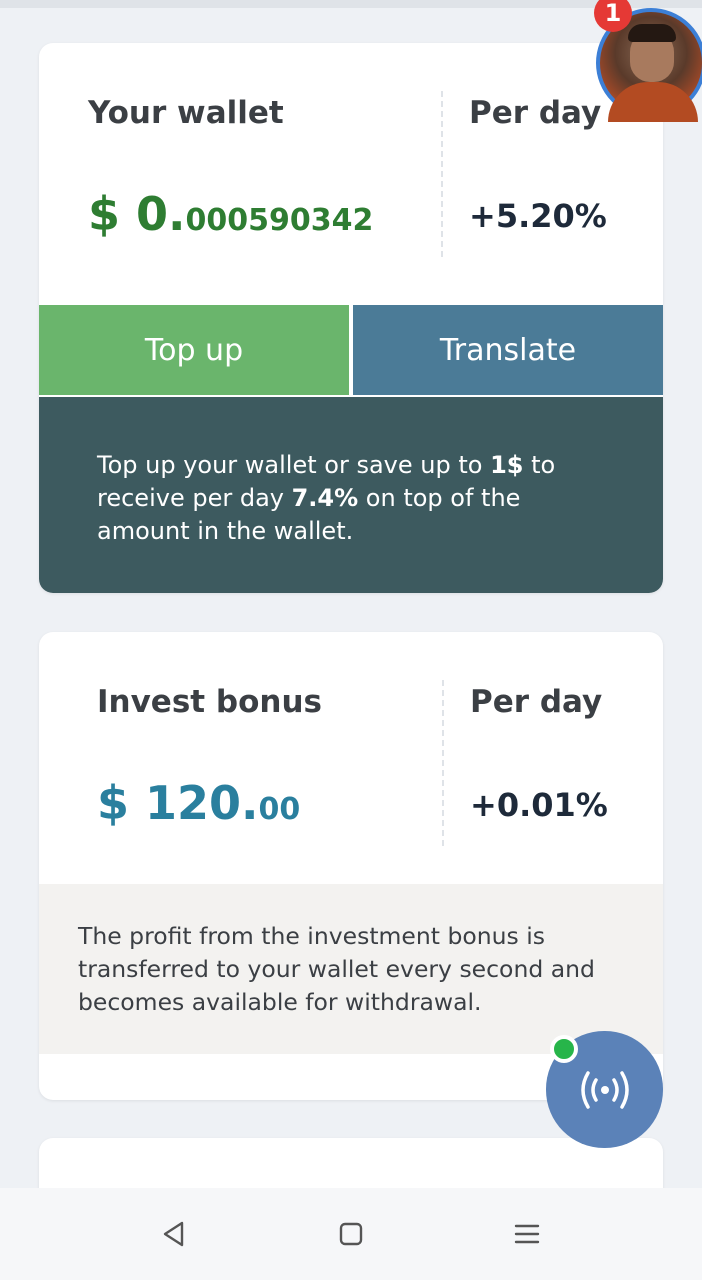  What do you see at coordinates (279, 220) in the screenshot?
I see `wallet-amount-decimal: 000590342` at bounding box center [279, 220].